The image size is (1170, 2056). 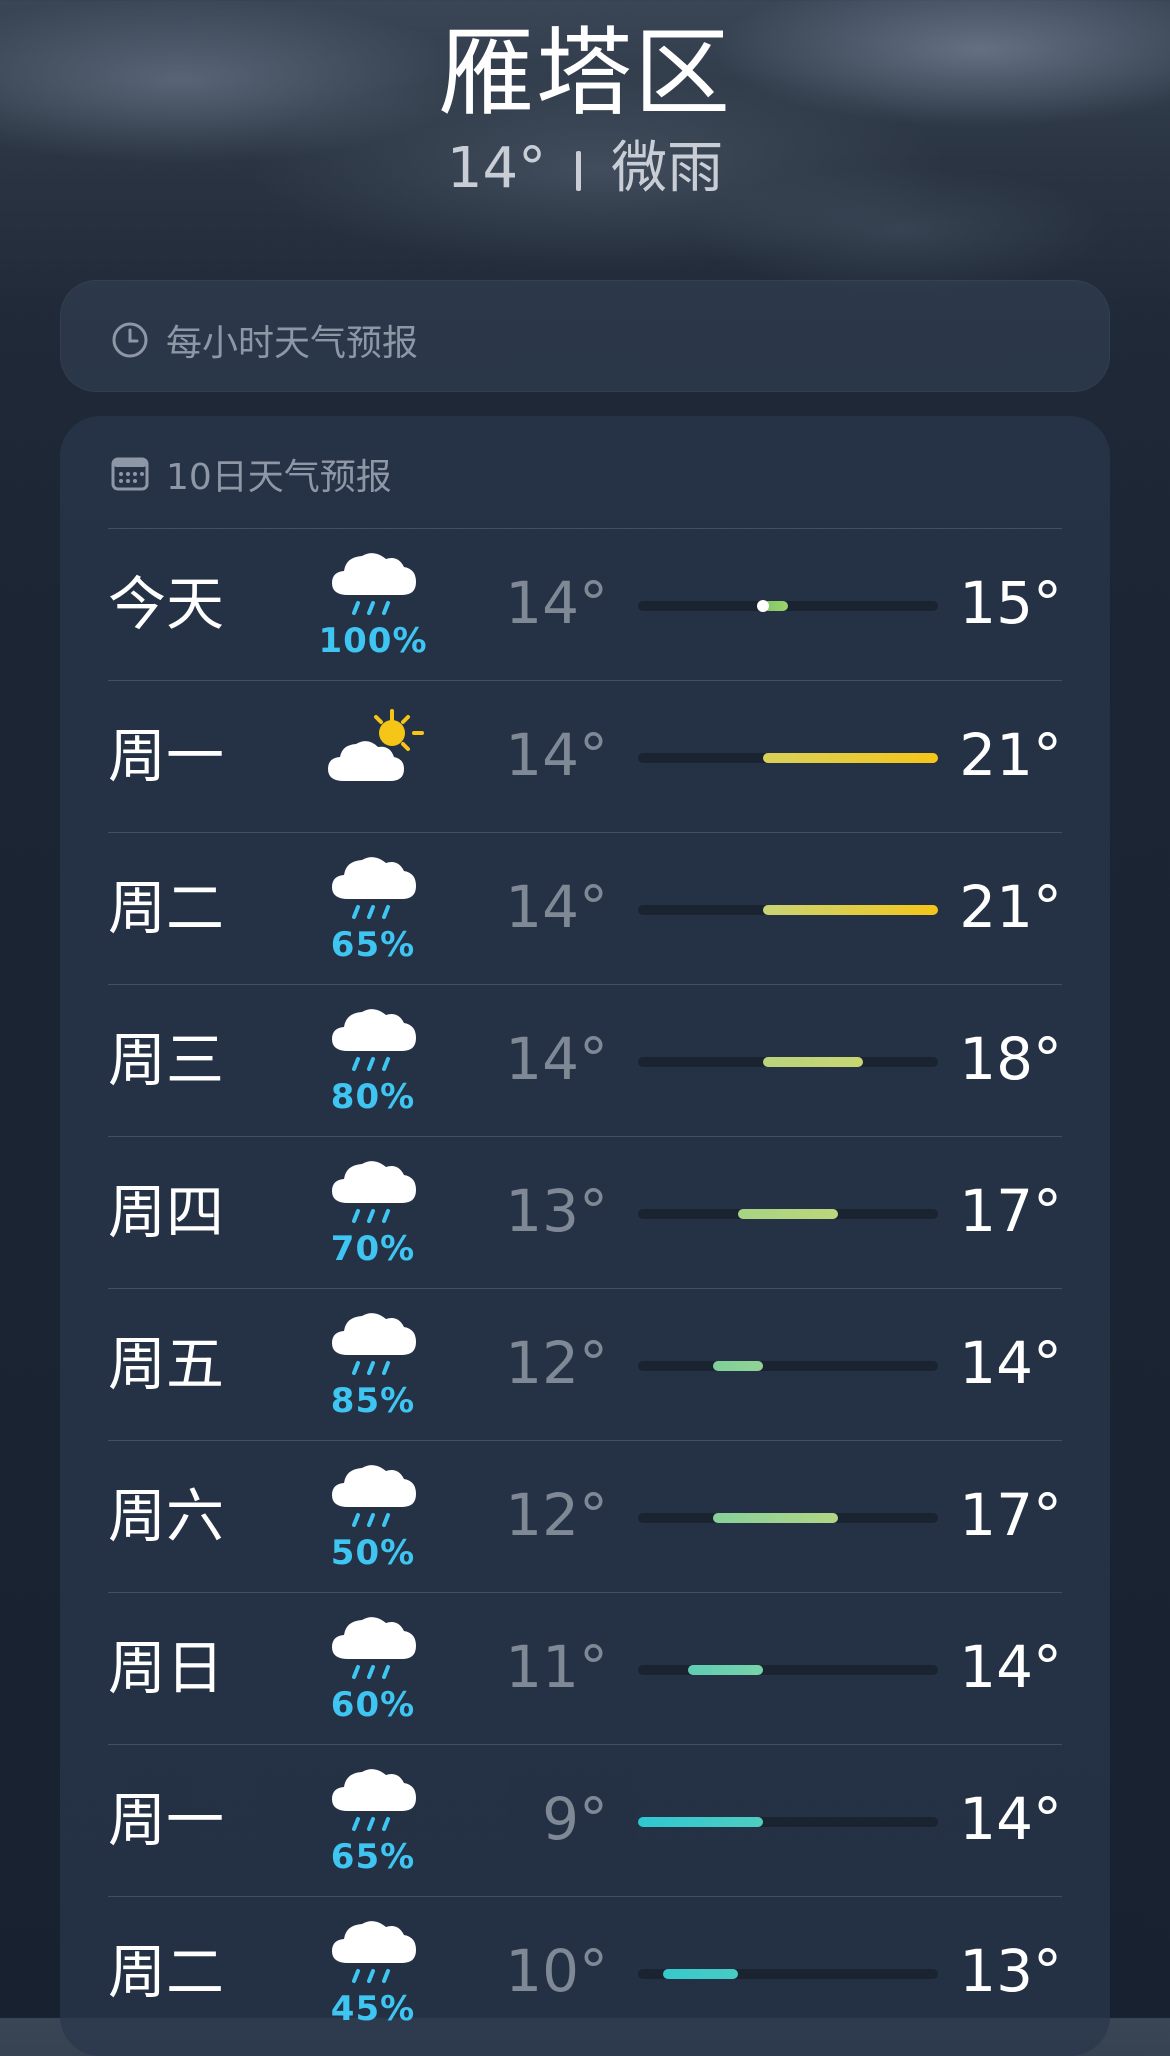 I want to click on forecast-row: 周三 80% 14° 18°, so click(x=585, y=1060).